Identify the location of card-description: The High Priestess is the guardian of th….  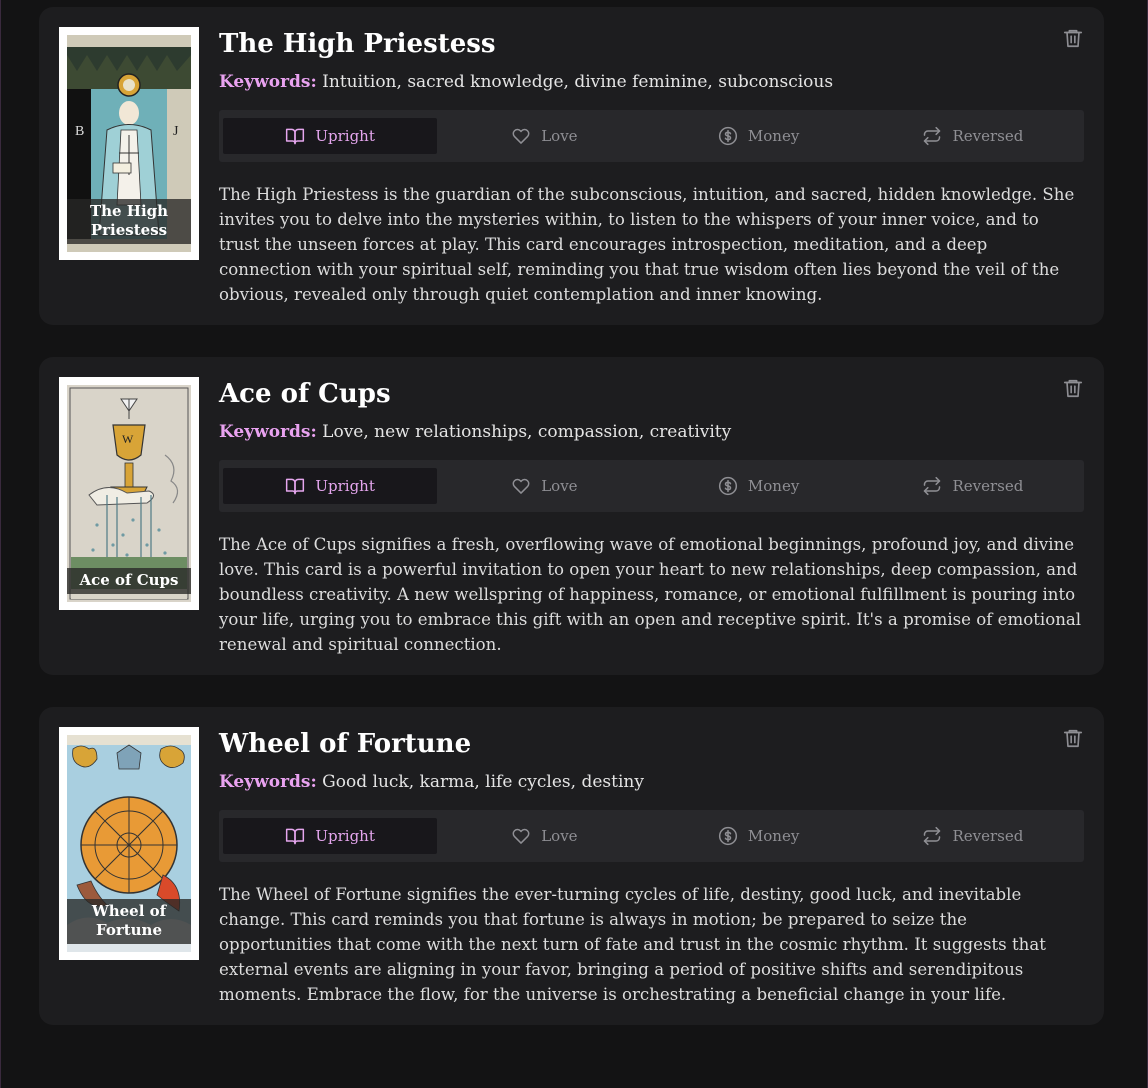
(647, 244).